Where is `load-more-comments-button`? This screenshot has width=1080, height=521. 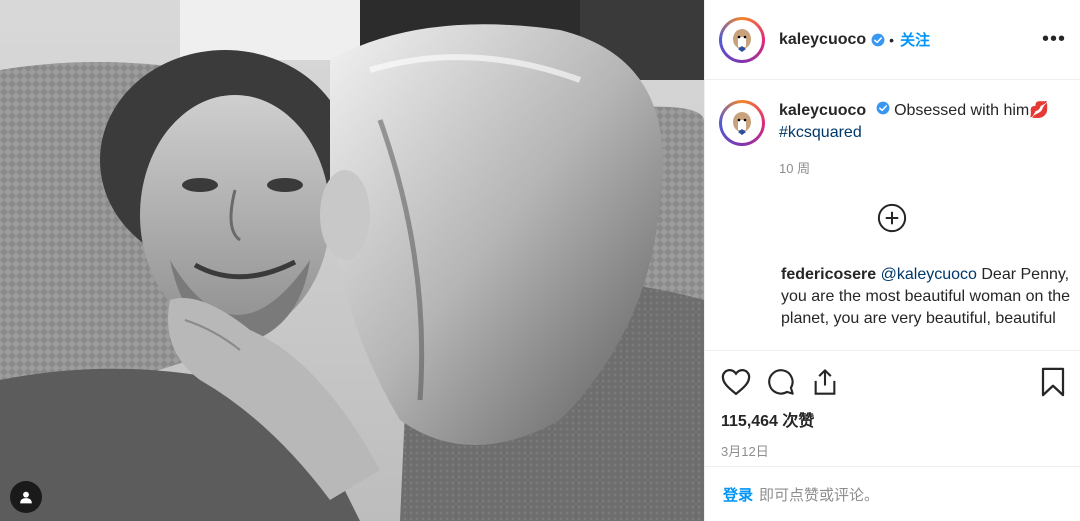 load-more-comments-button is located at coordinates (891, 218).